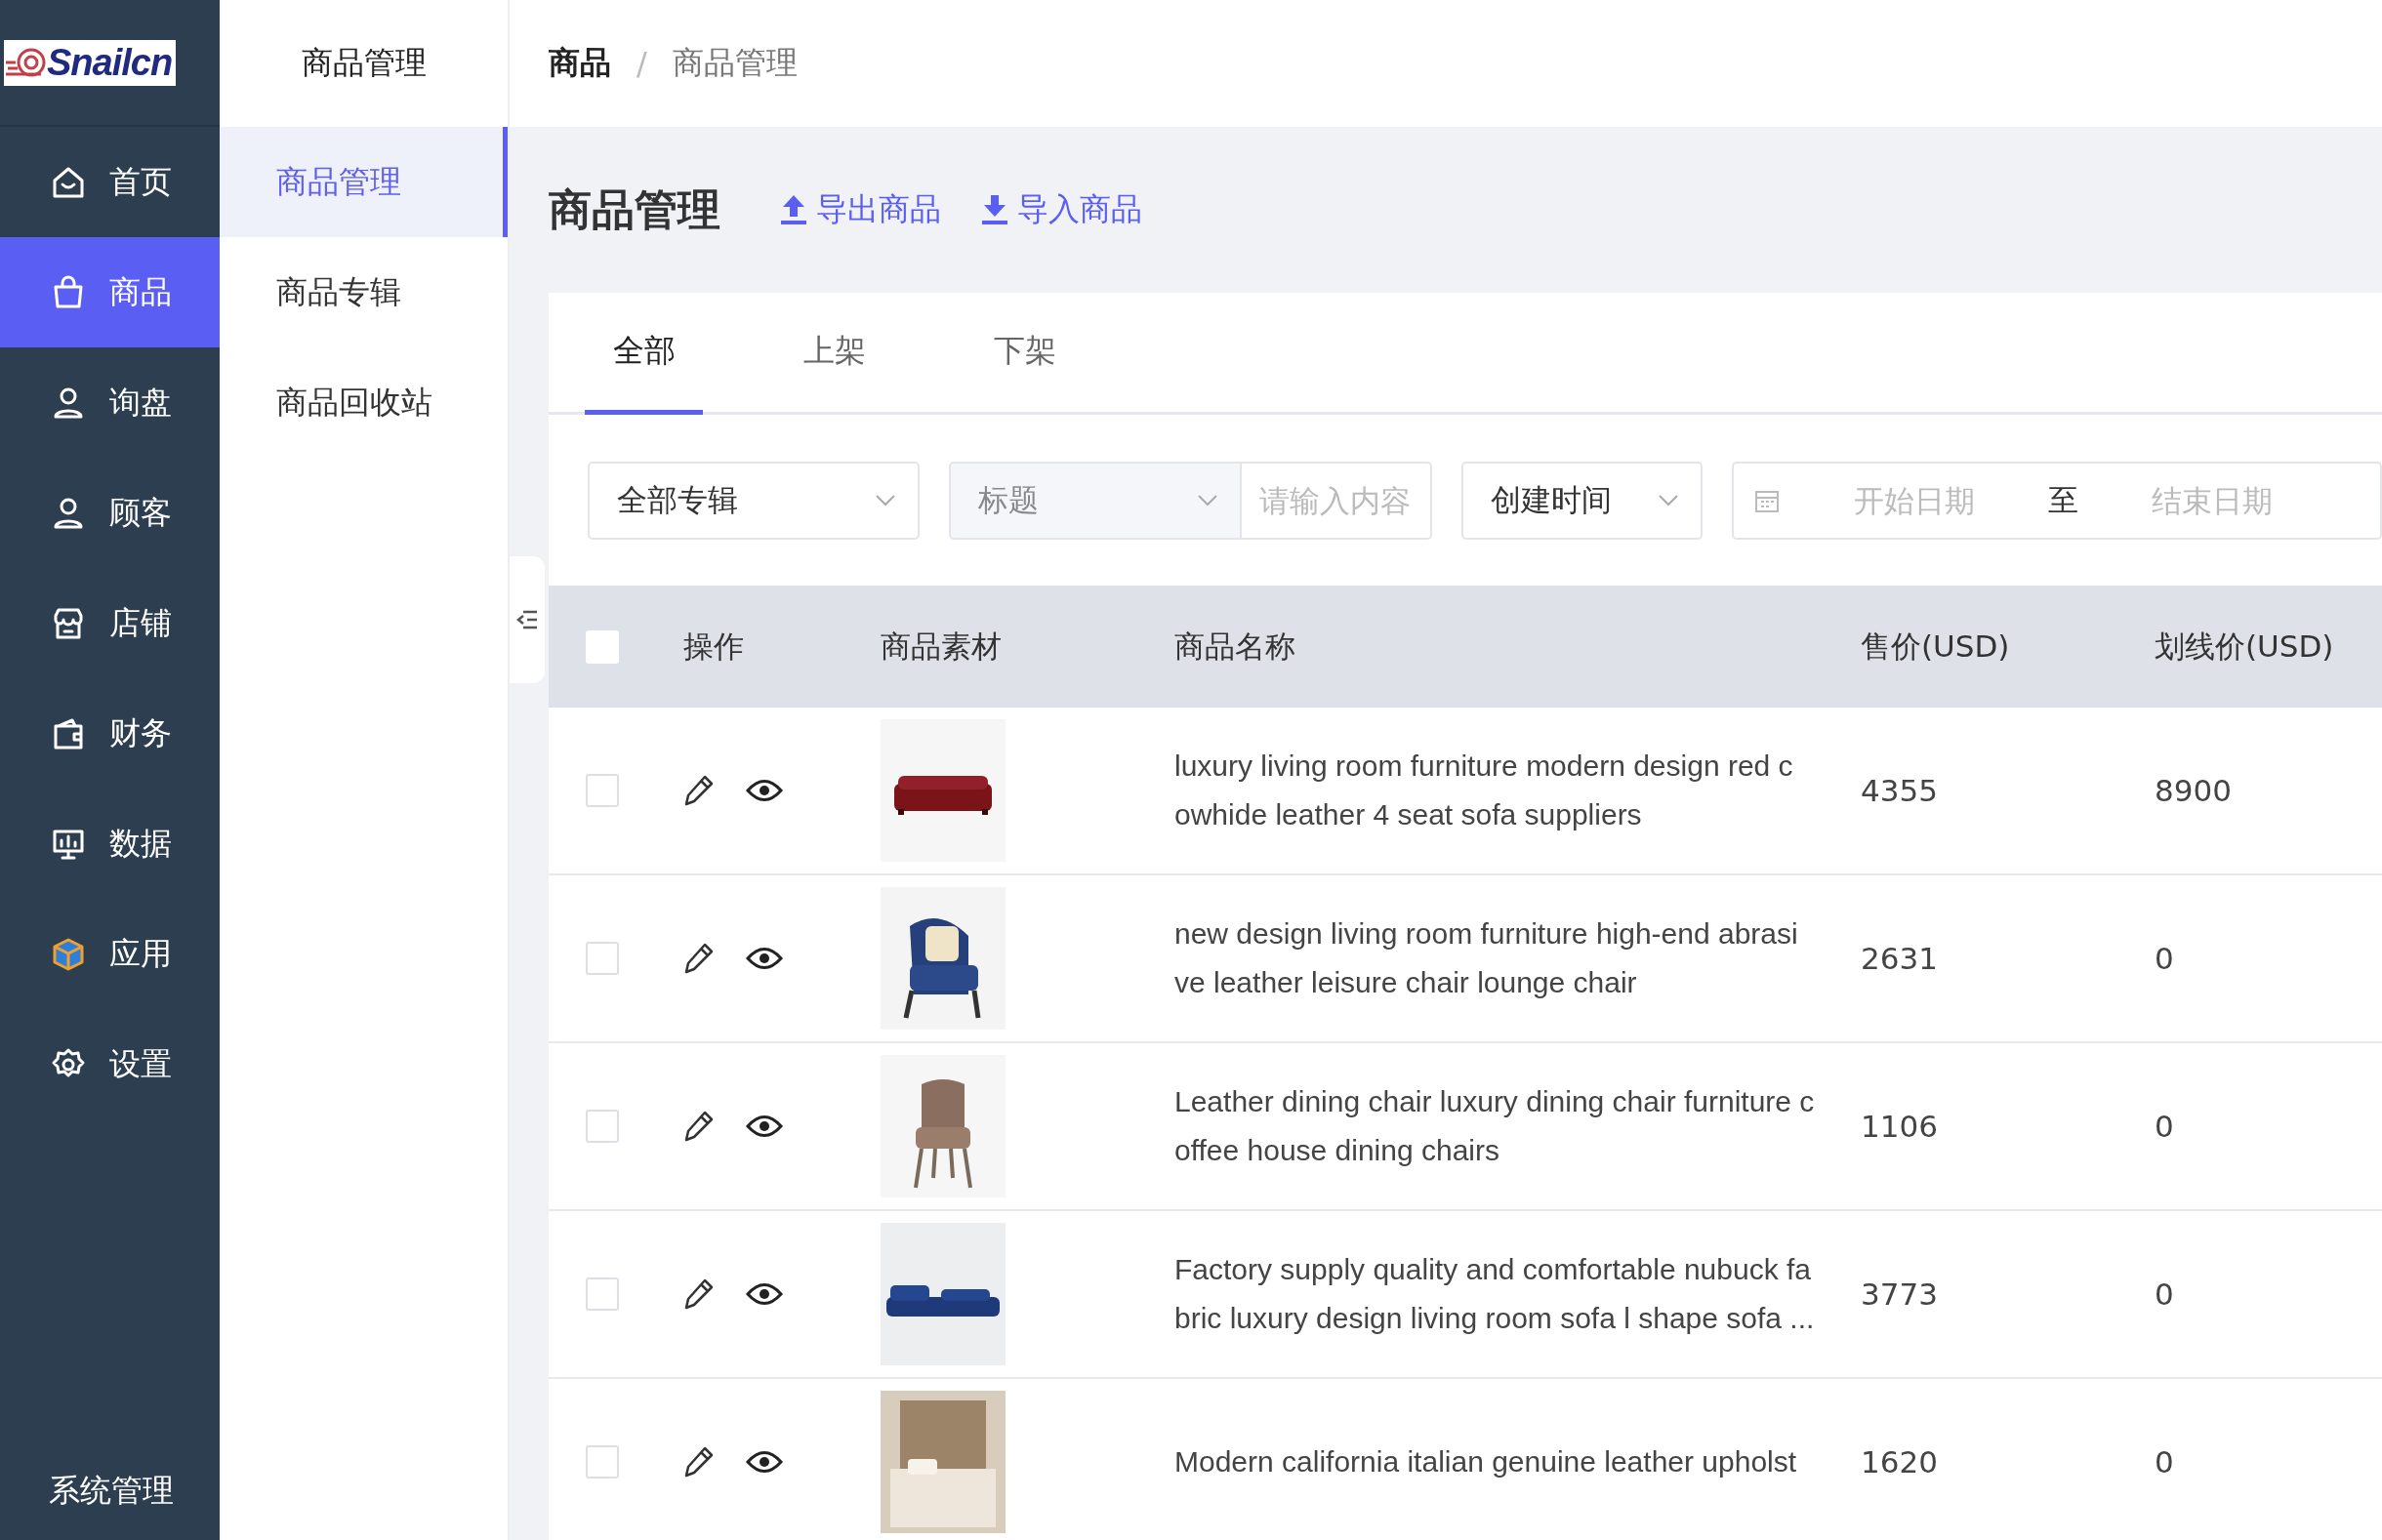 Image resolution: width=2382 pixels, height=1540 pixels. What do you see at coordinates (1484, 790) in the screenshot?
I see `product-name: luxury living room furniture modern design red c owhide leather 4 seat sofa suppliers` at bounding box center [1484, 790].